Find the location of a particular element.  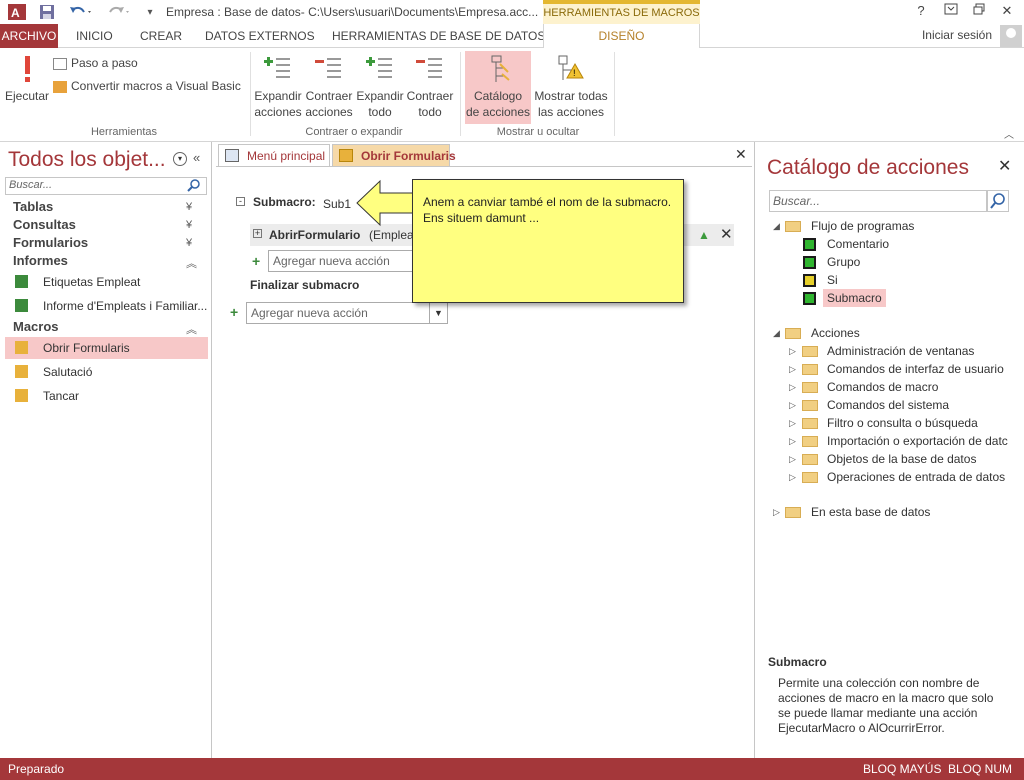

nav-item-macro: Salutació is located at coordinates (106, 372).